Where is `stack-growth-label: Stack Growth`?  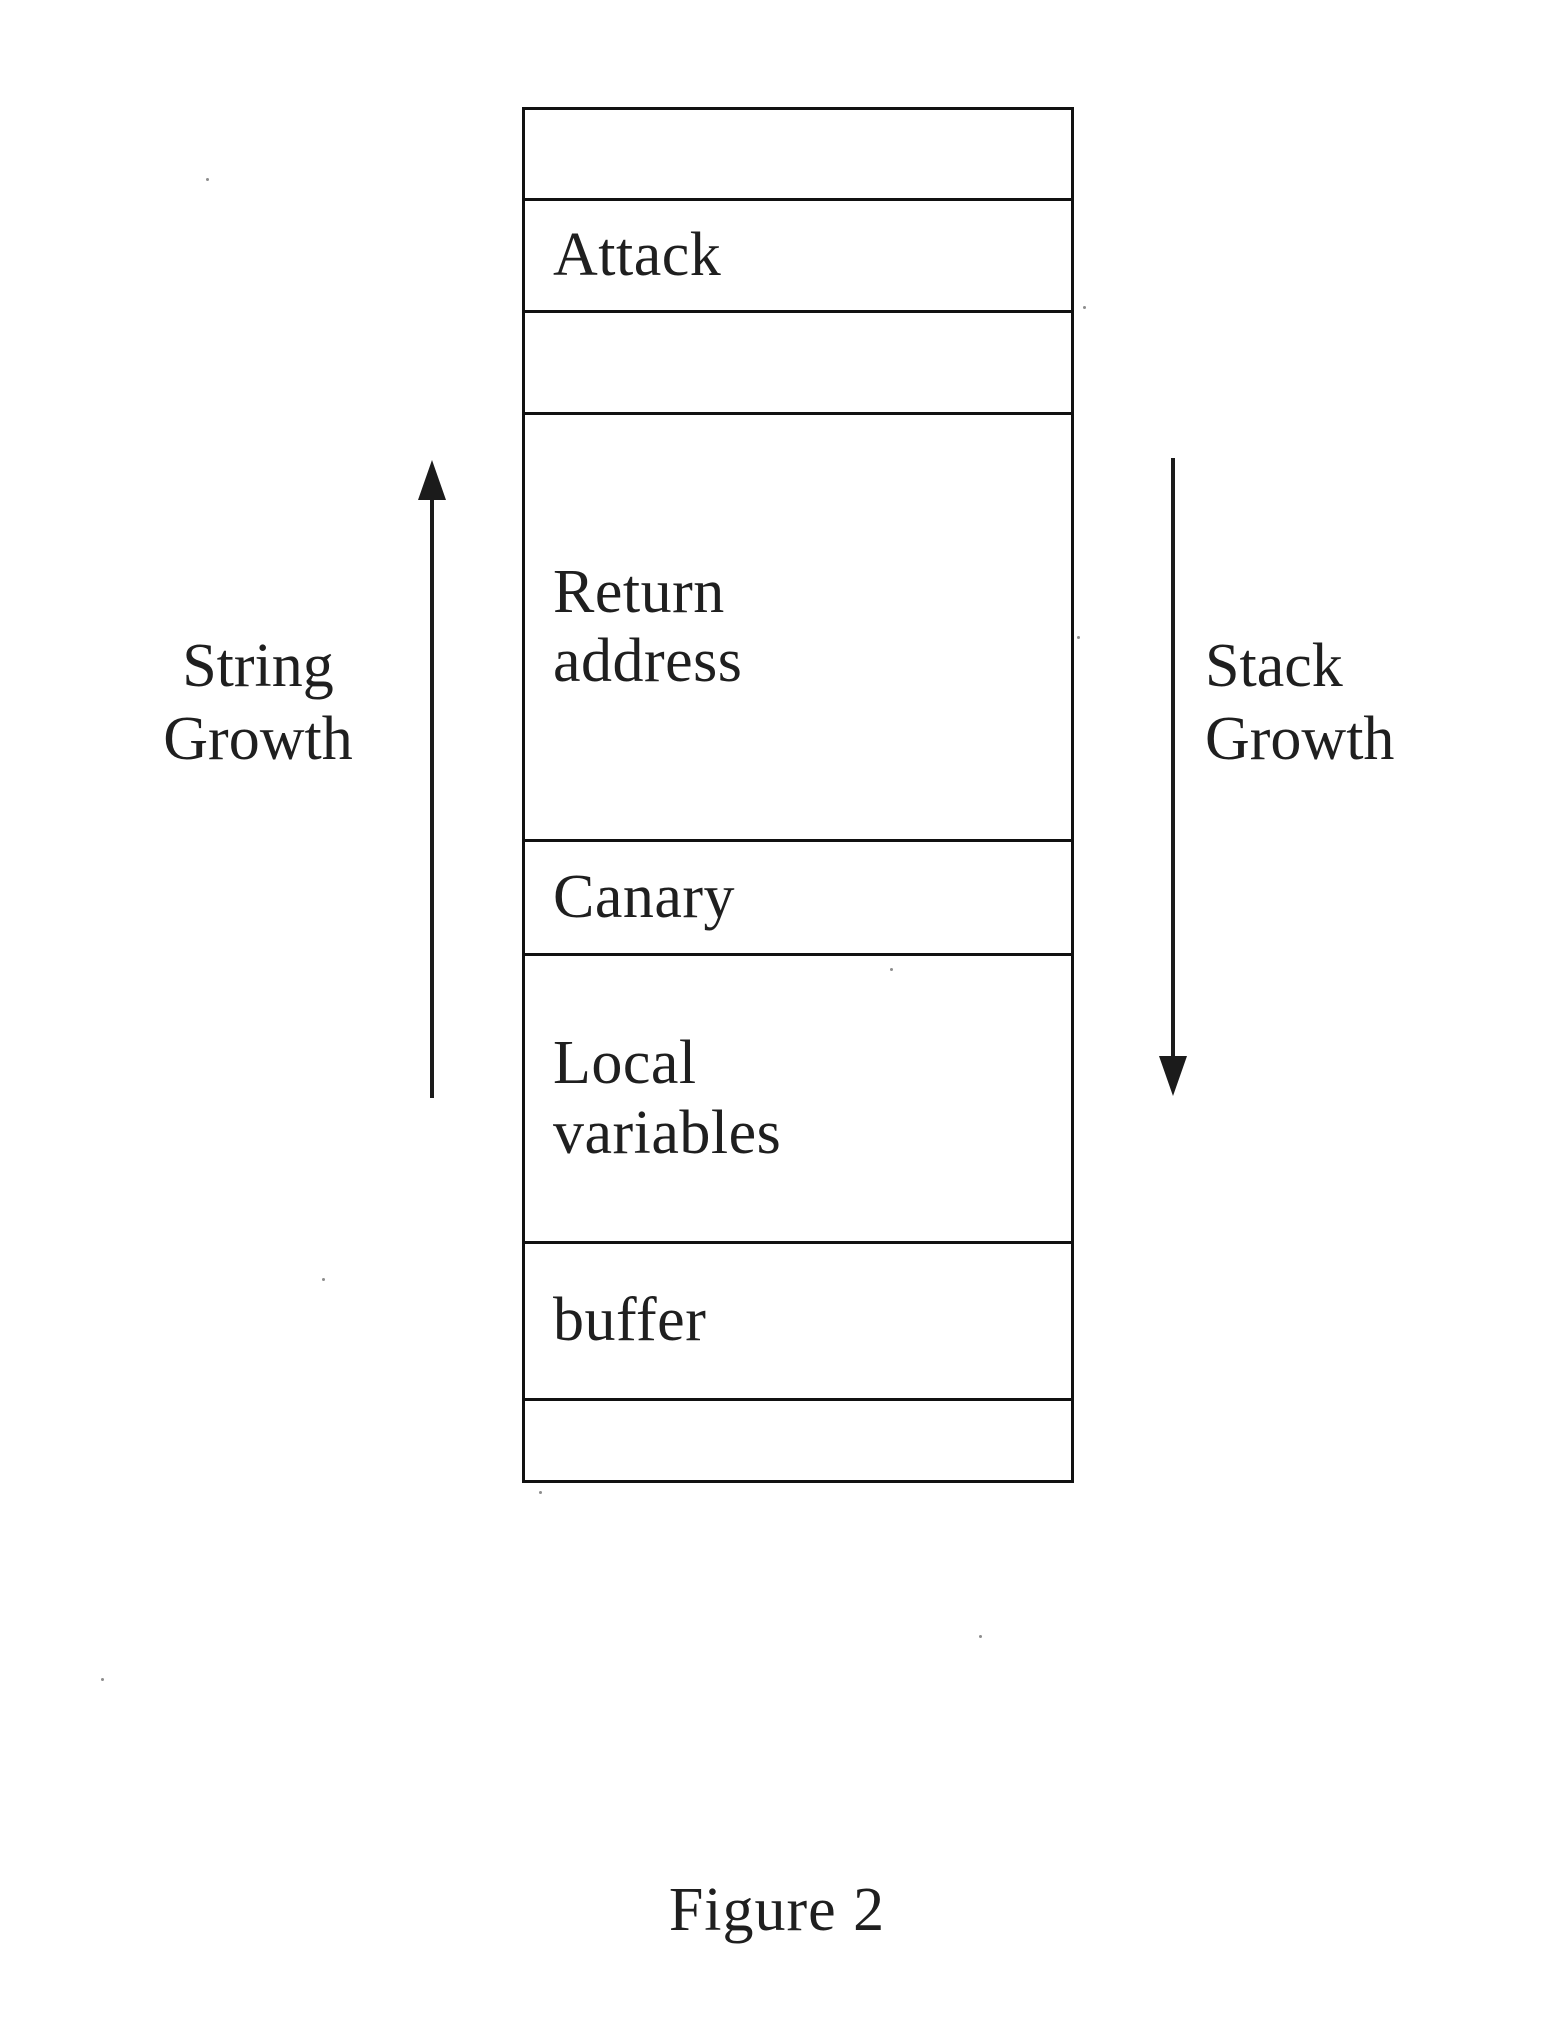 stack-growth-label: Stack Growth is located at coordinates (1300, 703).